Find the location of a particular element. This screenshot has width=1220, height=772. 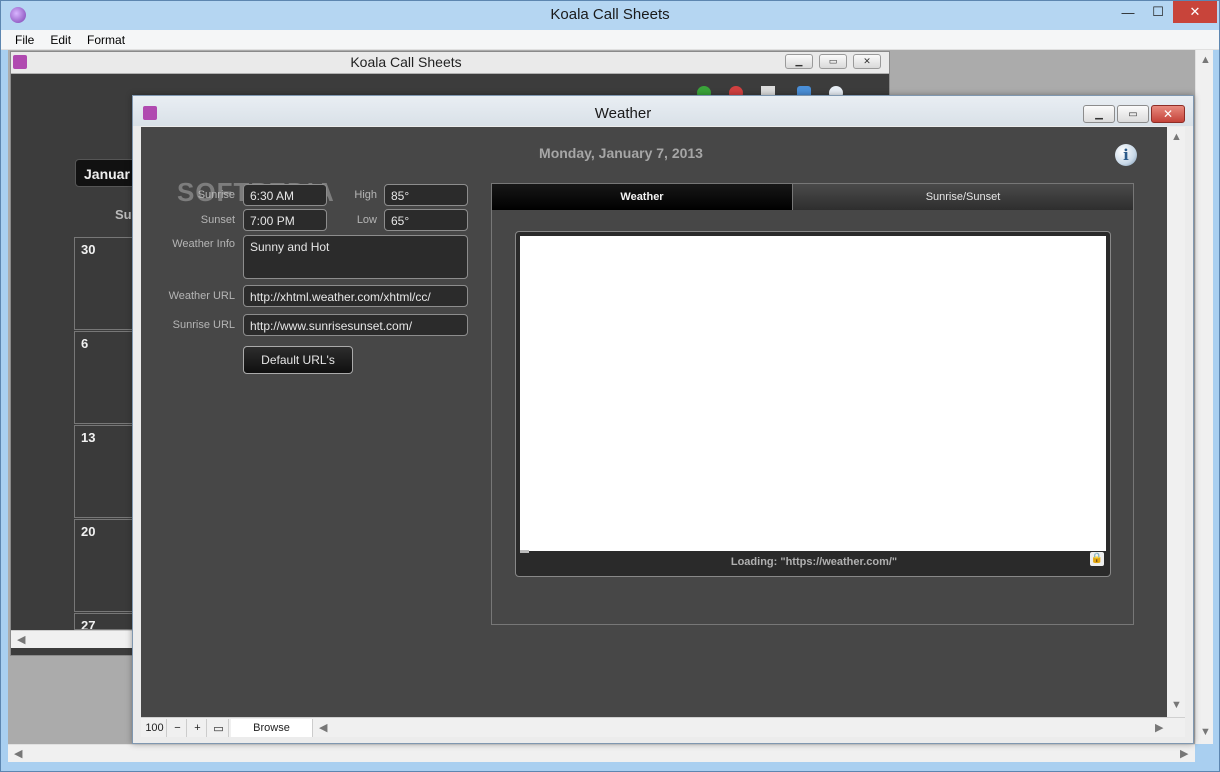

main-window-title: Koala Call Sheets is located at coordinates (610, 14).